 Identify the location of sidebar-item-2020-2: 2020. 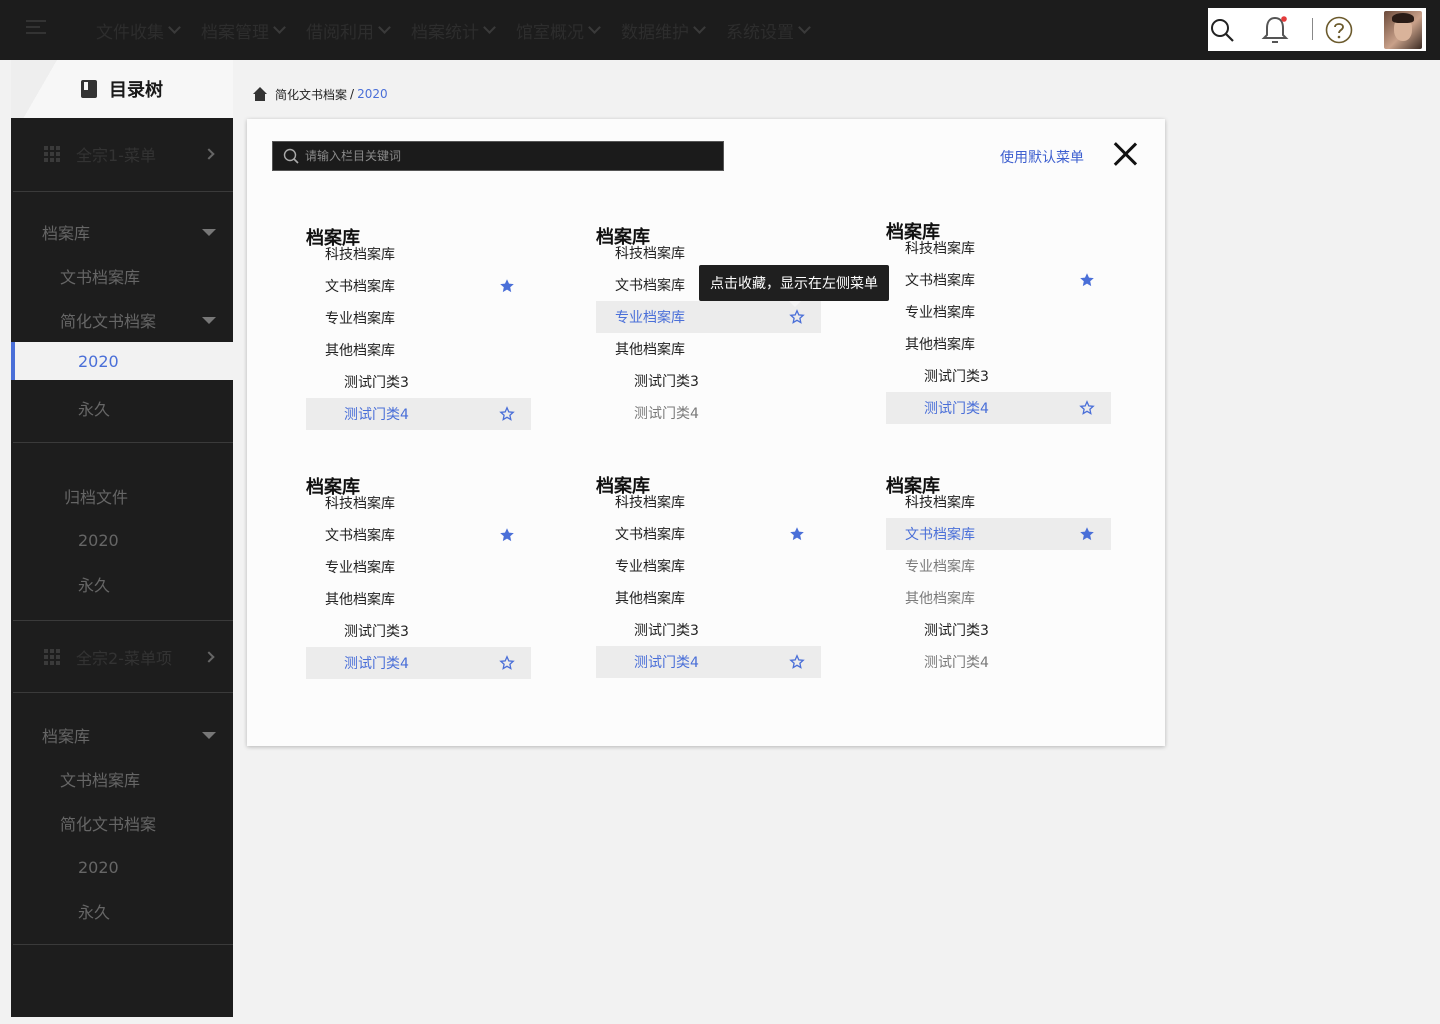
(122, 867).